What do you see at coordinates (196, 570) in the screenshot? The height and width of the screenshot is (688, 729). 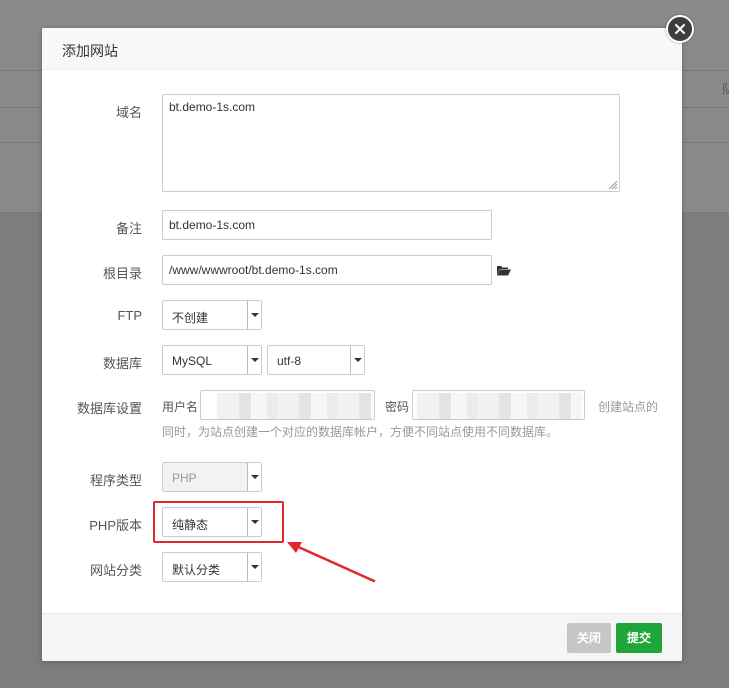 I see `site-category-selected-value: 默认分类` at bounding box center [196, 570].